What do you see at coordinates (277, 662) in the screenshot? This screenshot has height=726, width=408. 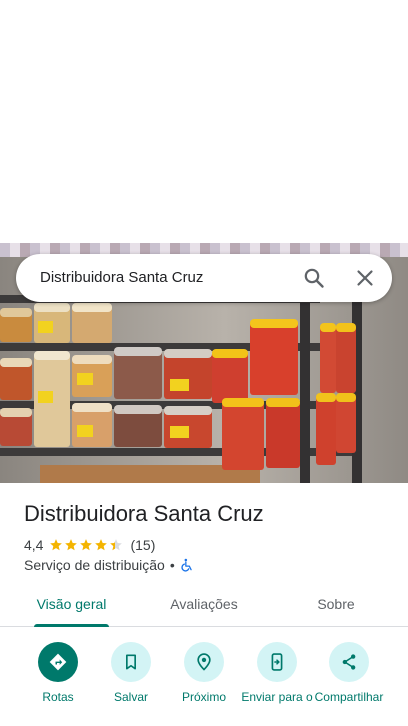 I see `send-to-phone-icon` at bounding box center [277, 662].